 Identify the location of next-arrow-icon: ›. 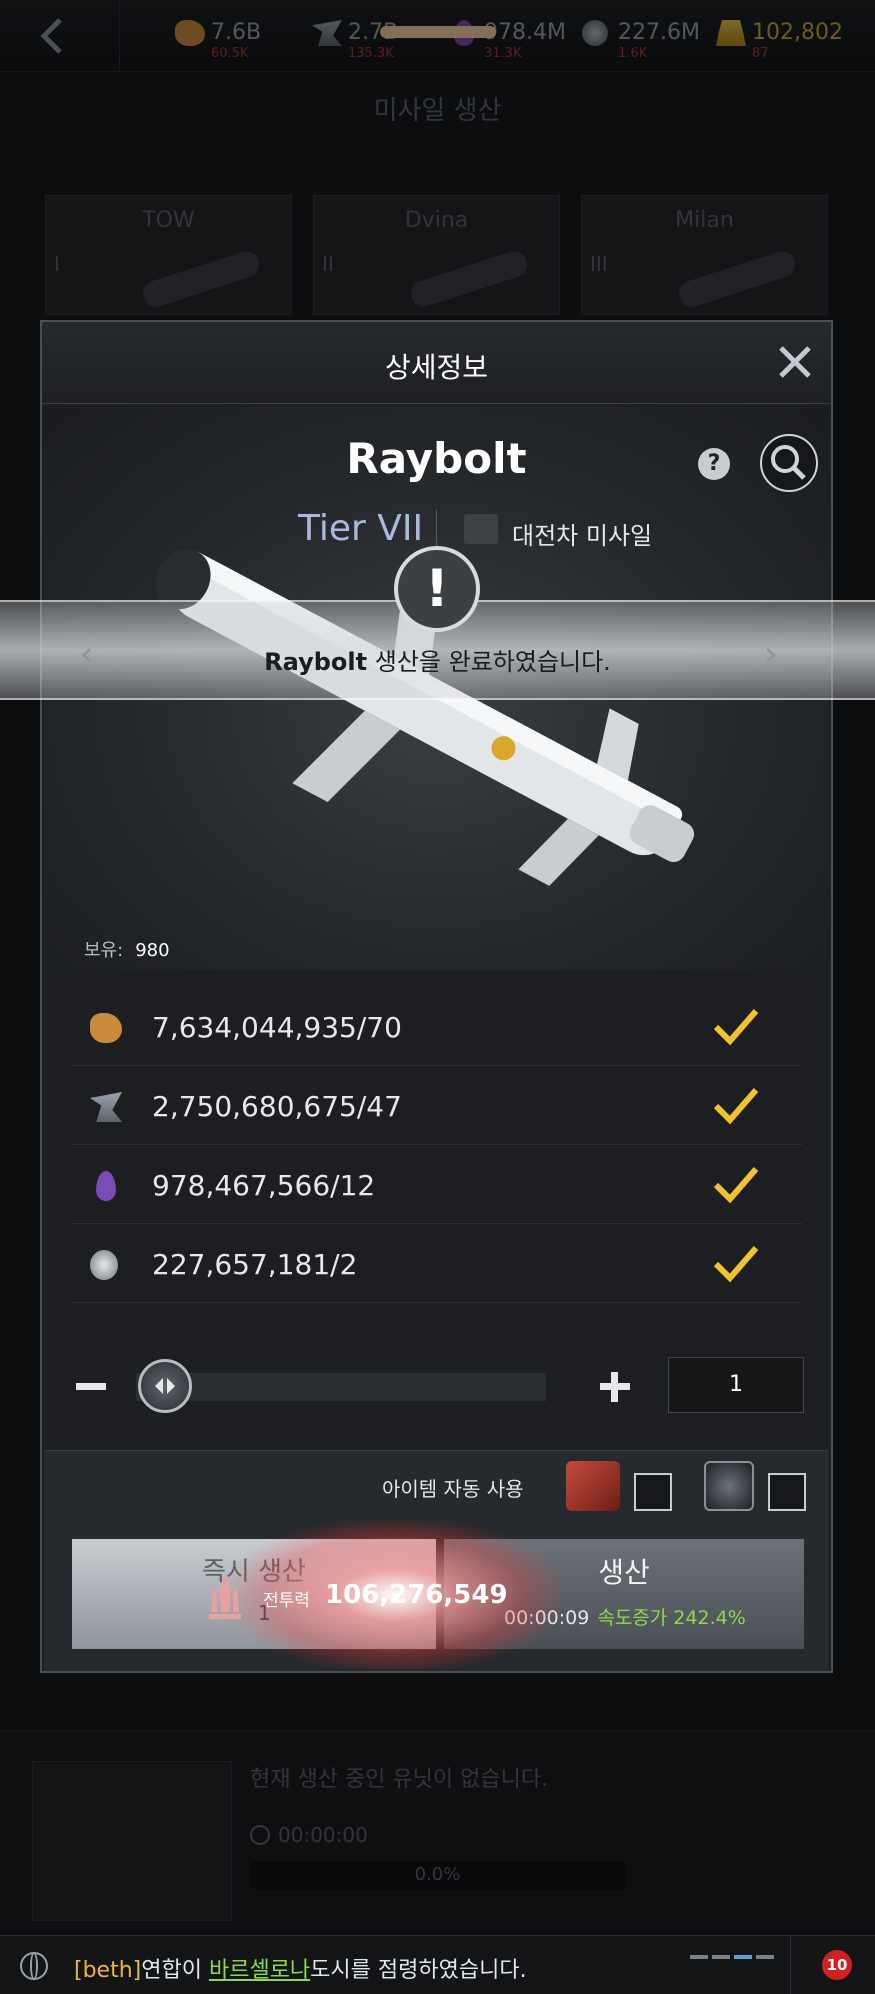
(776, 654).